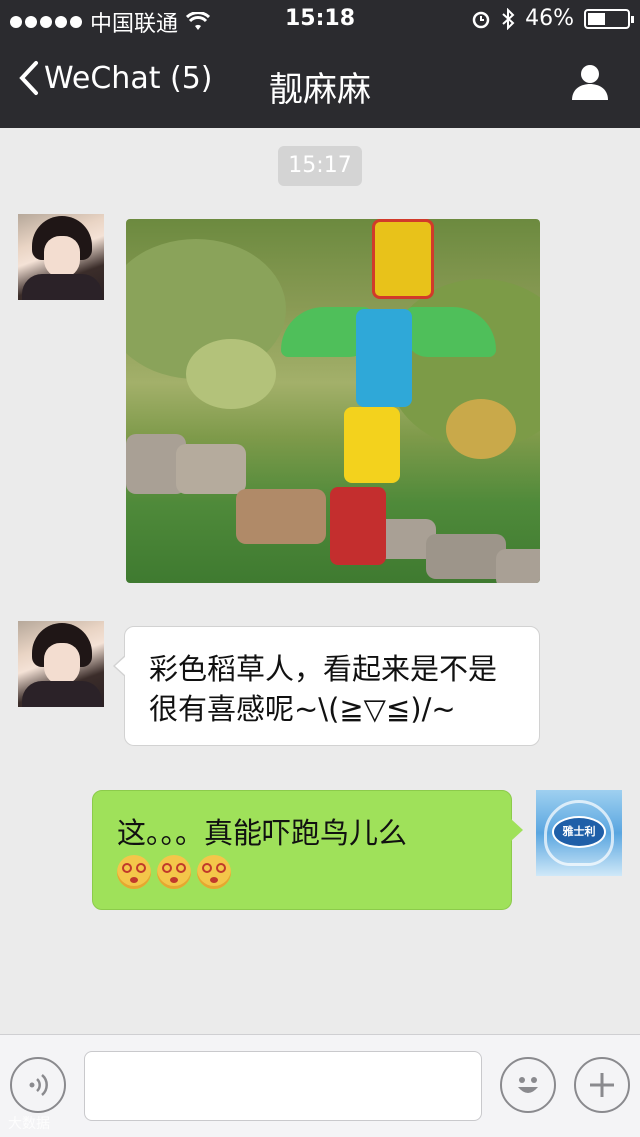 The height and width of the screenshot is (1137, 640). I want to click on battery-percent: 46%, so click(549, 18).